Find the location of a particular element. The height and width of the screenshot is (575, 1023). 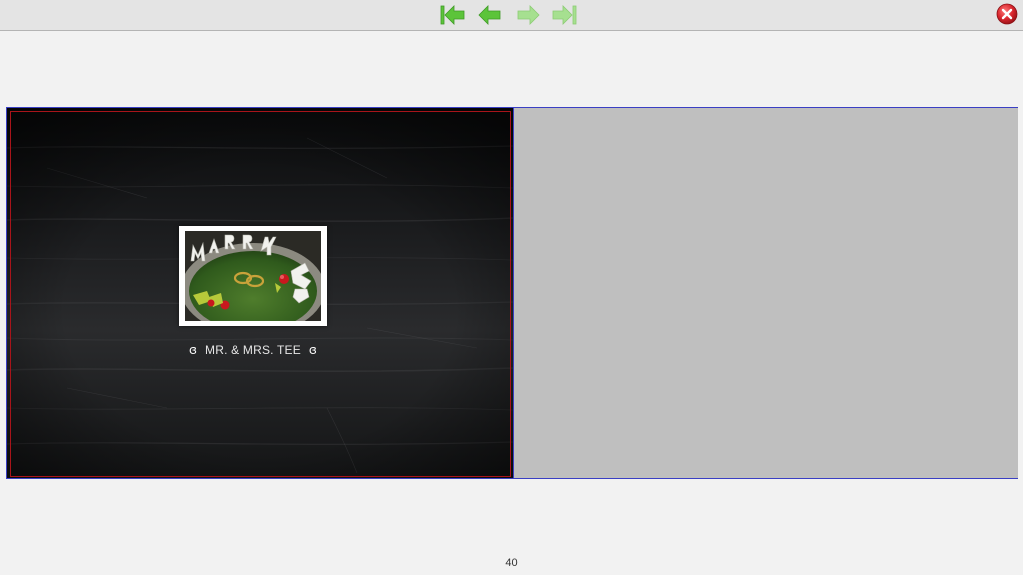

page-number: 40 is located at coordinates (511, 563).